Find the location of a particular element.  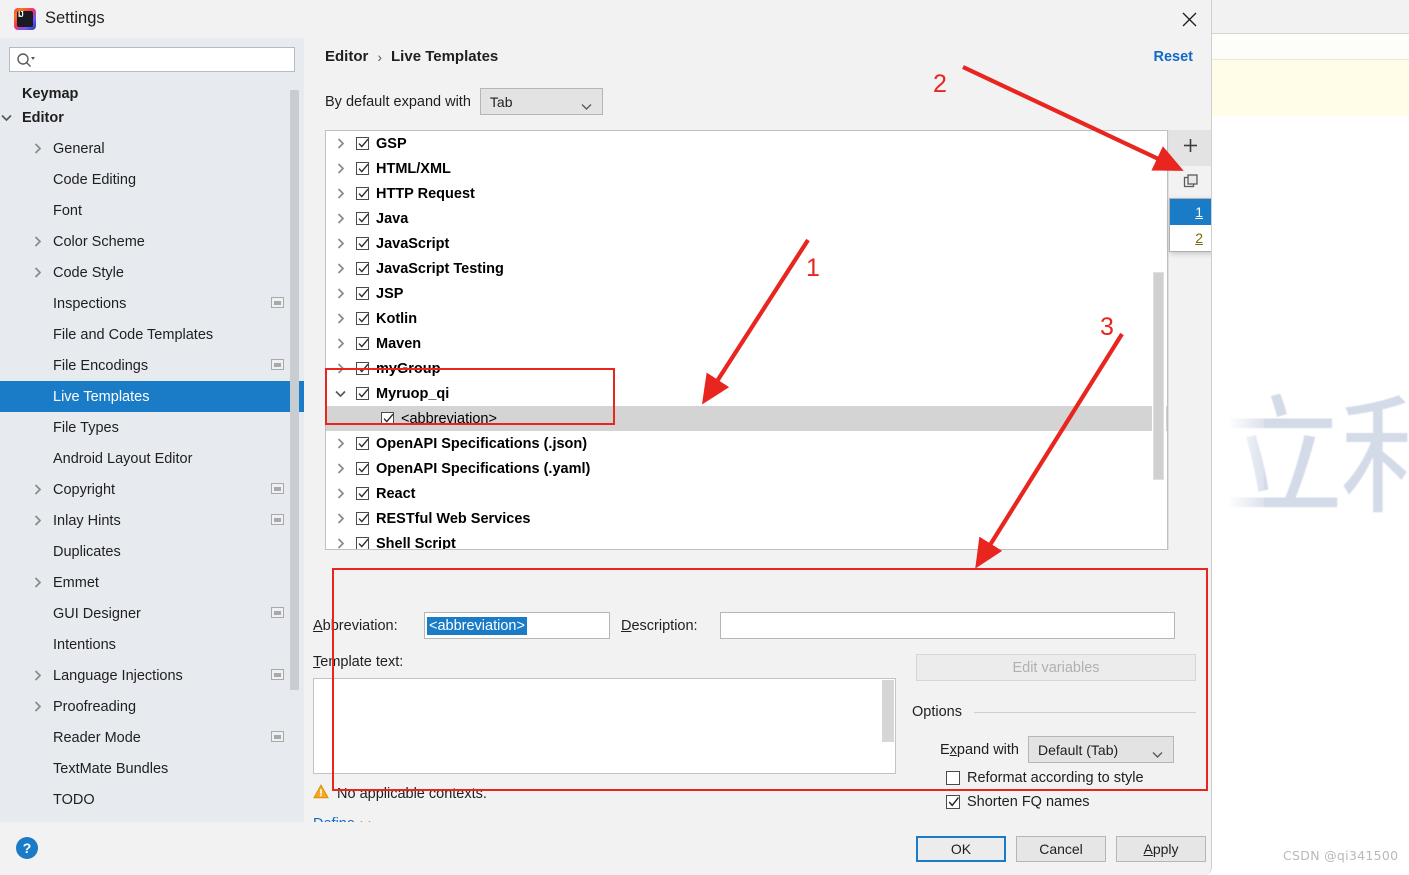

sidebar-item-color-scheme: Color Scheme is located at coordinates (152, 241).